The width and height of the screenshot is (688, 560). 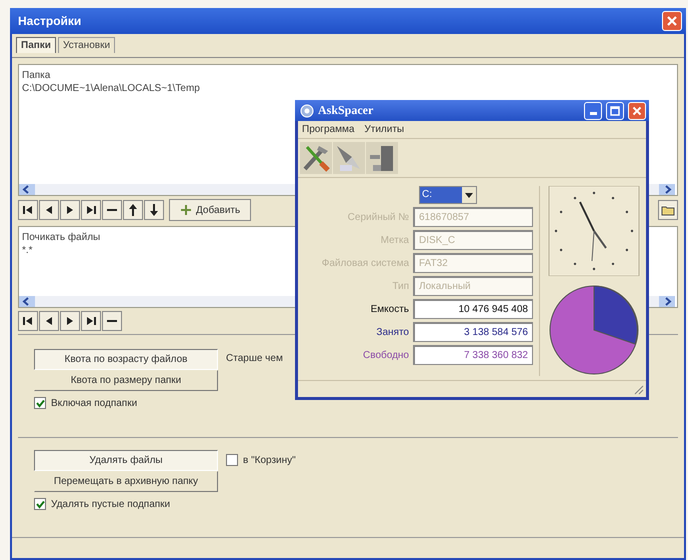 What do you see at coordinates (382, 158) in the screenshot?
I see `exit-button` at bounding box center [382, 158].